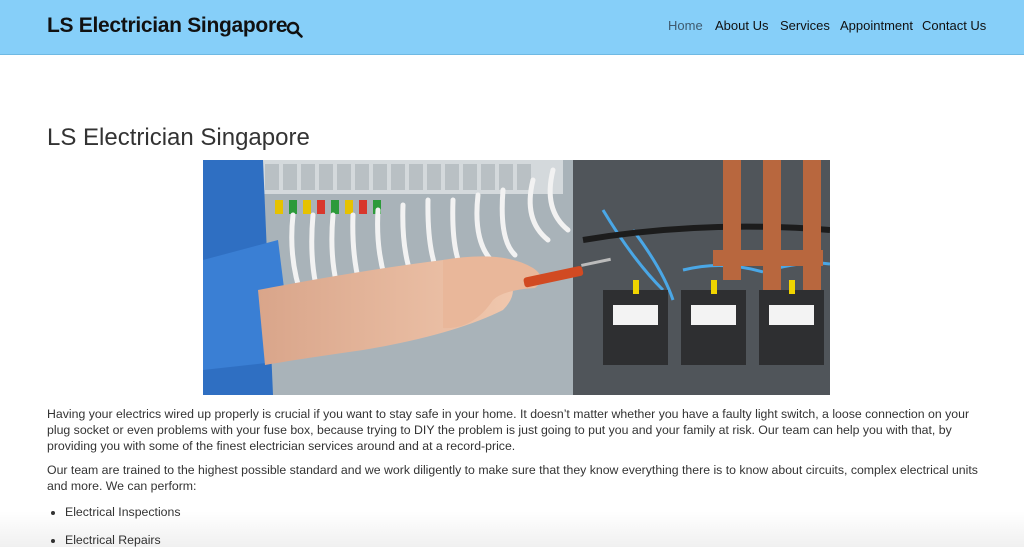 This screenshot has width=1024, height=560. Describe the element at coordinates (526, 512) in the screenshot. I see `list-item: Electrical Inspections` at that location.